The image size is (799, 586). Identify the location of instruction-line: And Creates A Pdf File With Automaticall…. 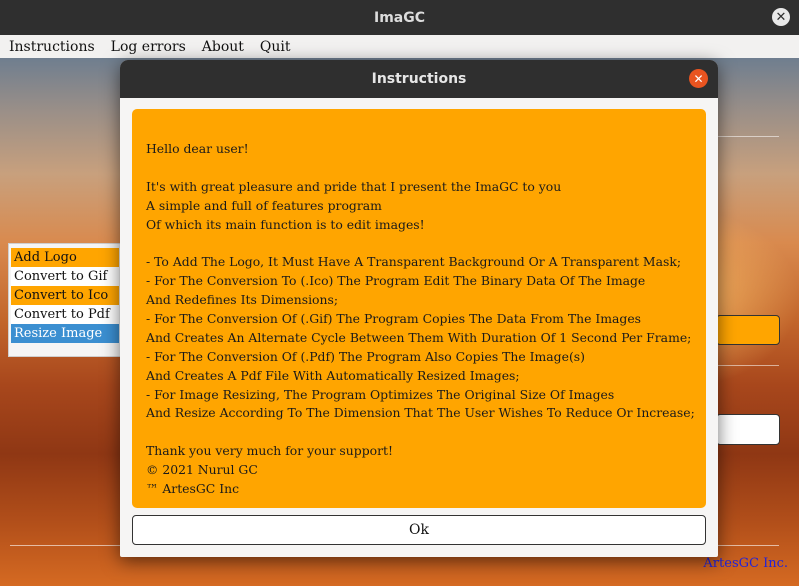
(333, 375).